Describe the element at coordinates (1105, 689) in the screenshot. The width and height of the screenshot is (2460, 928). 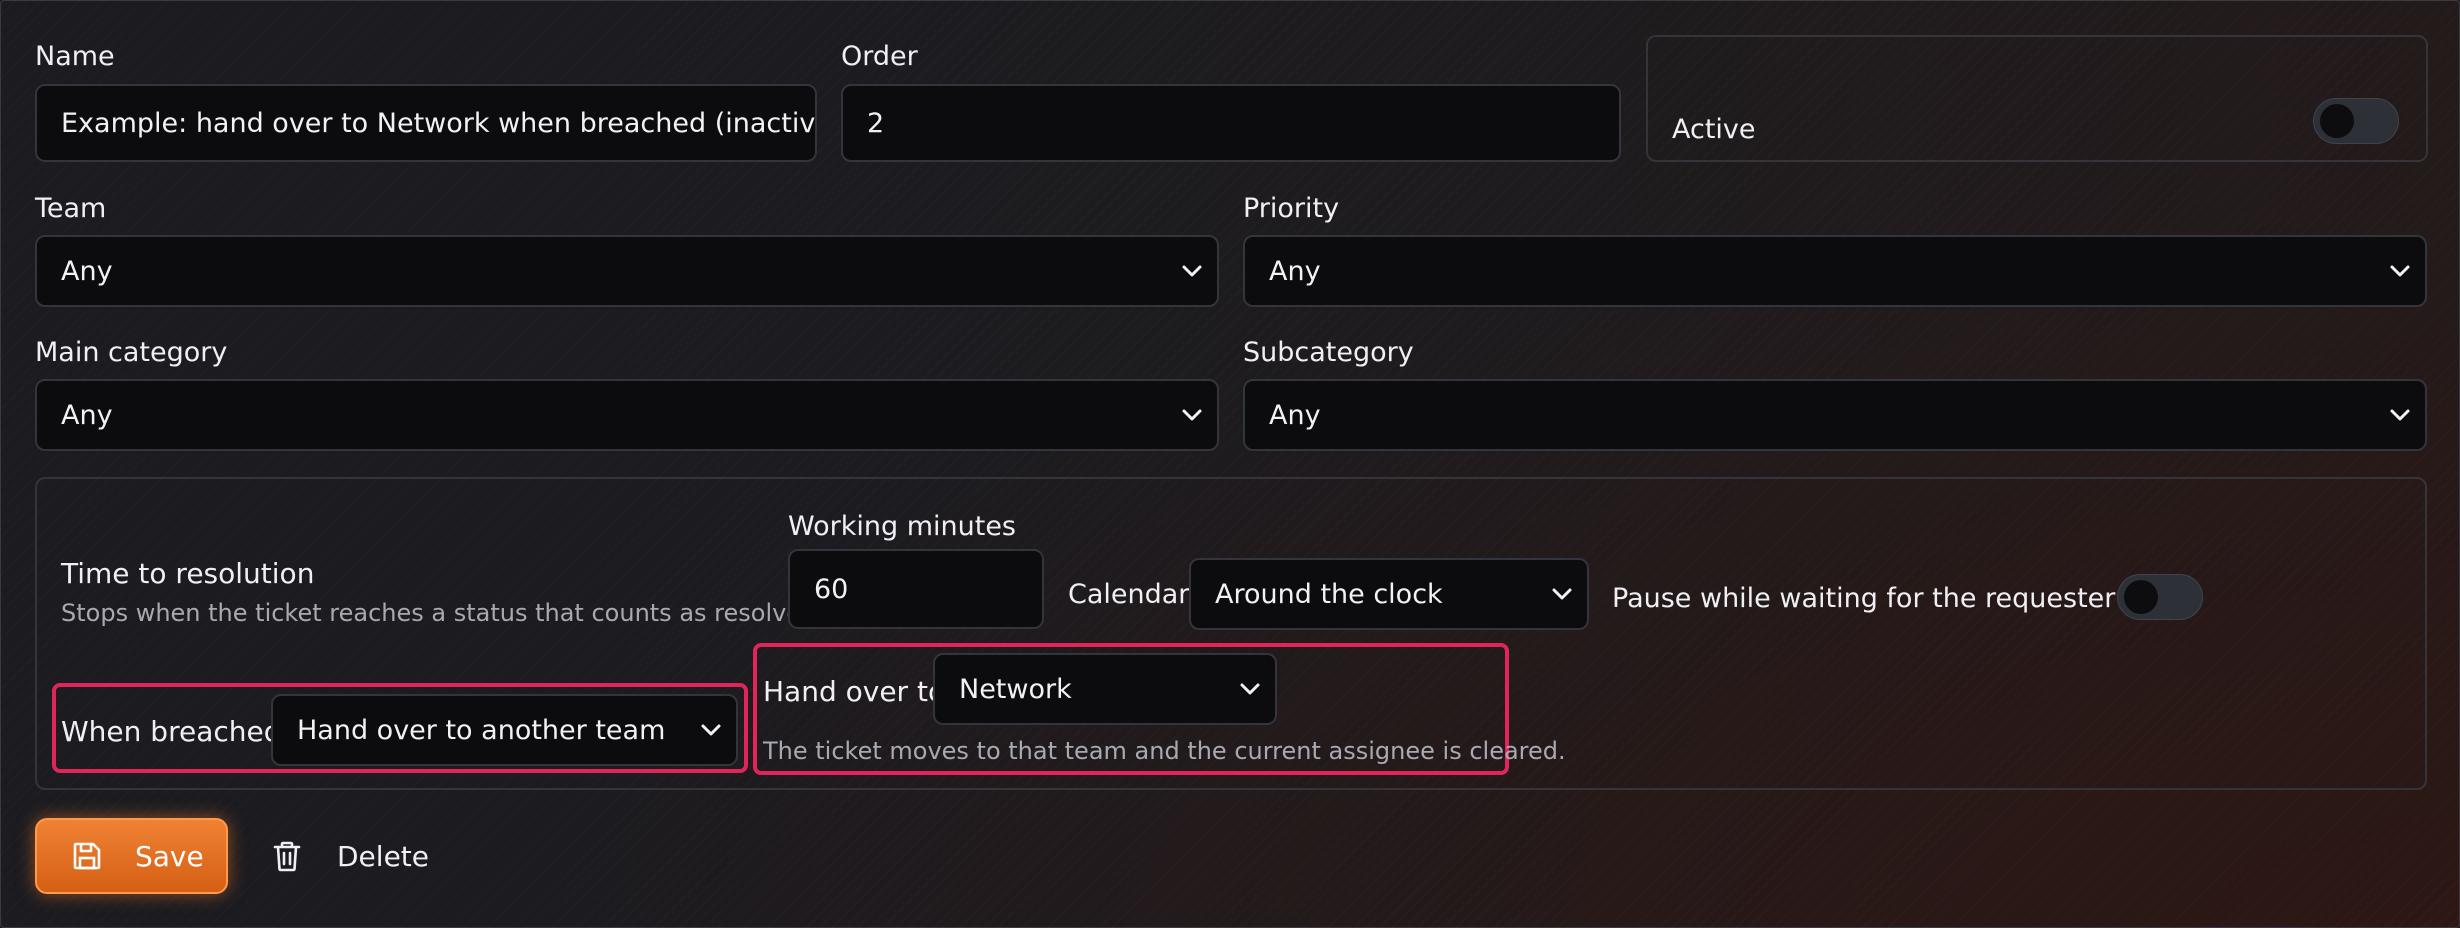
I see `hand-over-select: Network` at that location.